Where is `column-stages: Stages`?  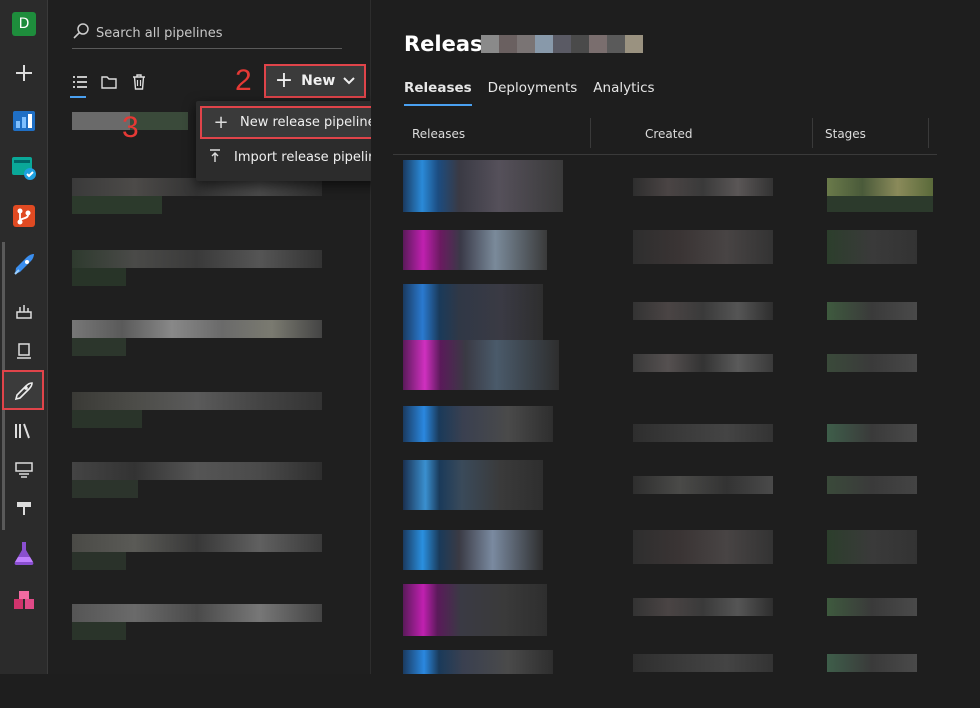
column-stages: Stages is located at coordinates (845, 134).